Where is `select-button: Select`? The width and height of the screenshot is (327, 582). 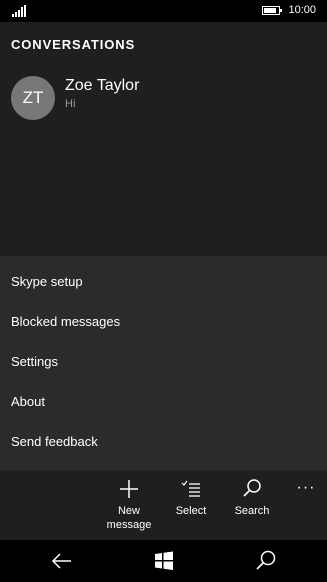
select-button: Select is located at coordinates (191, 508).